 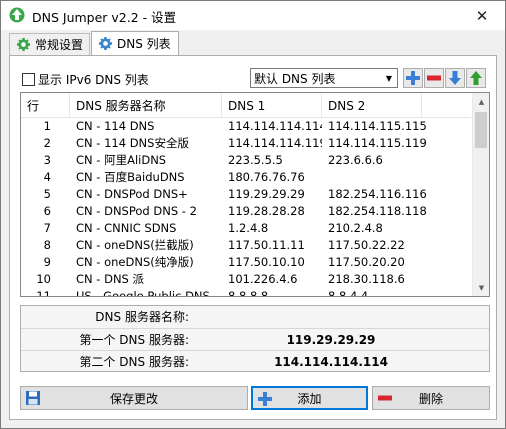 I want to click on move-down-button, so click(x=455, y=78).